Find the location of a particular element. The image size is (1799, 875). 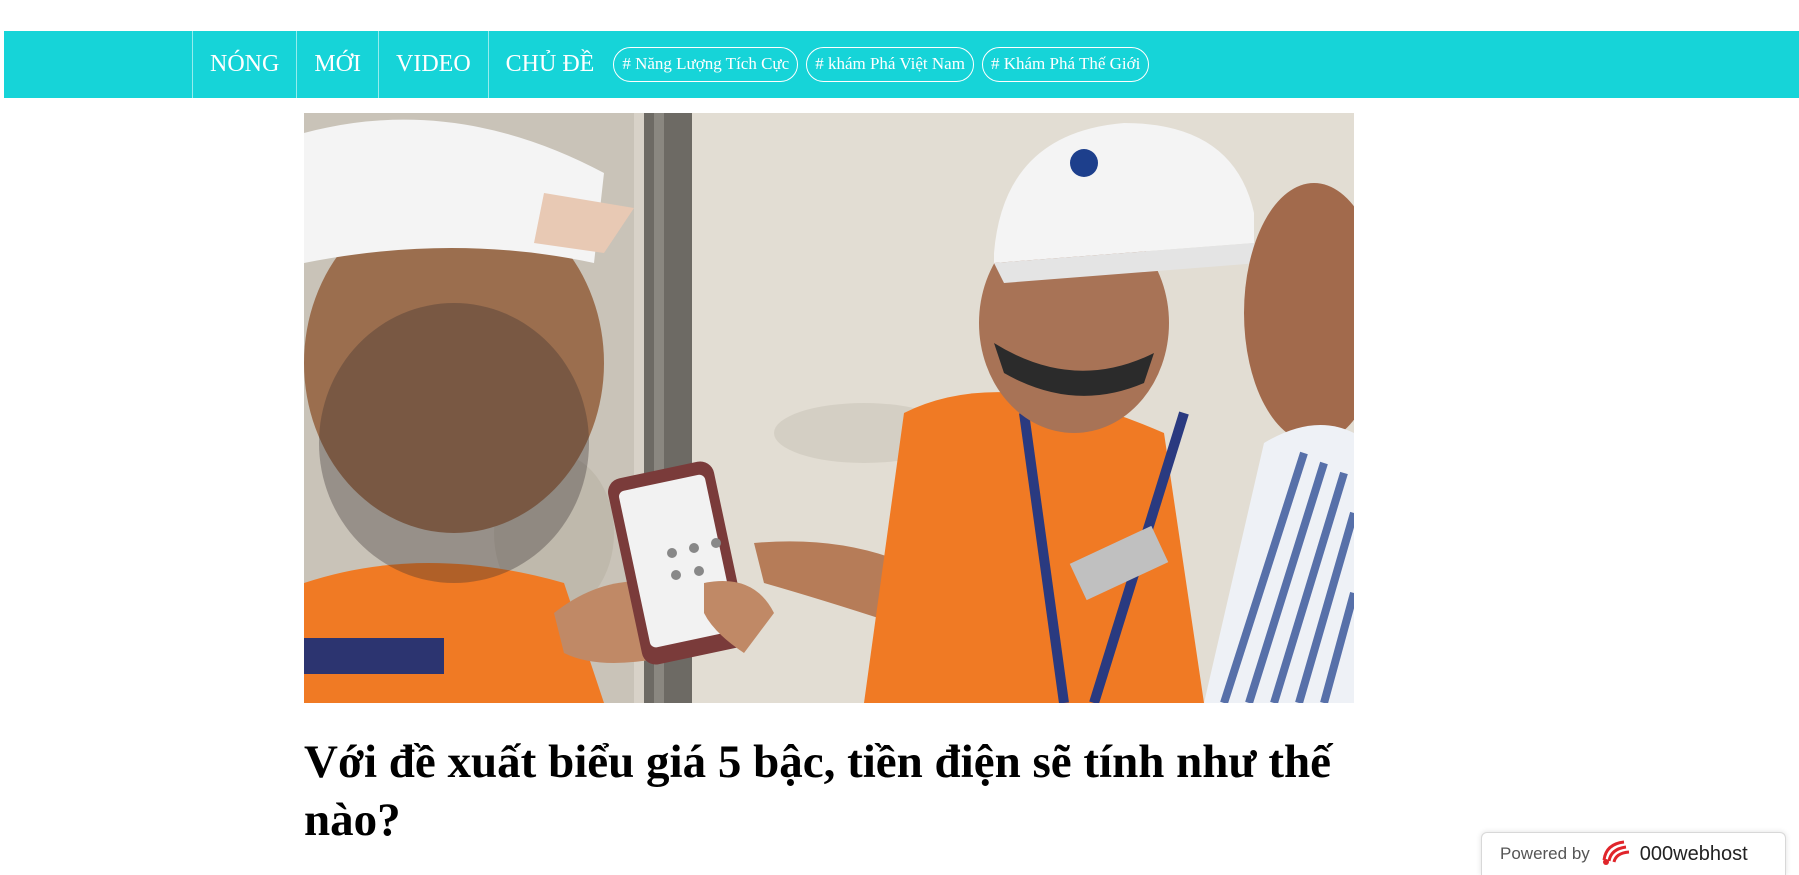

nav-item-video: VIDEO is located at coordinates (433, 64).